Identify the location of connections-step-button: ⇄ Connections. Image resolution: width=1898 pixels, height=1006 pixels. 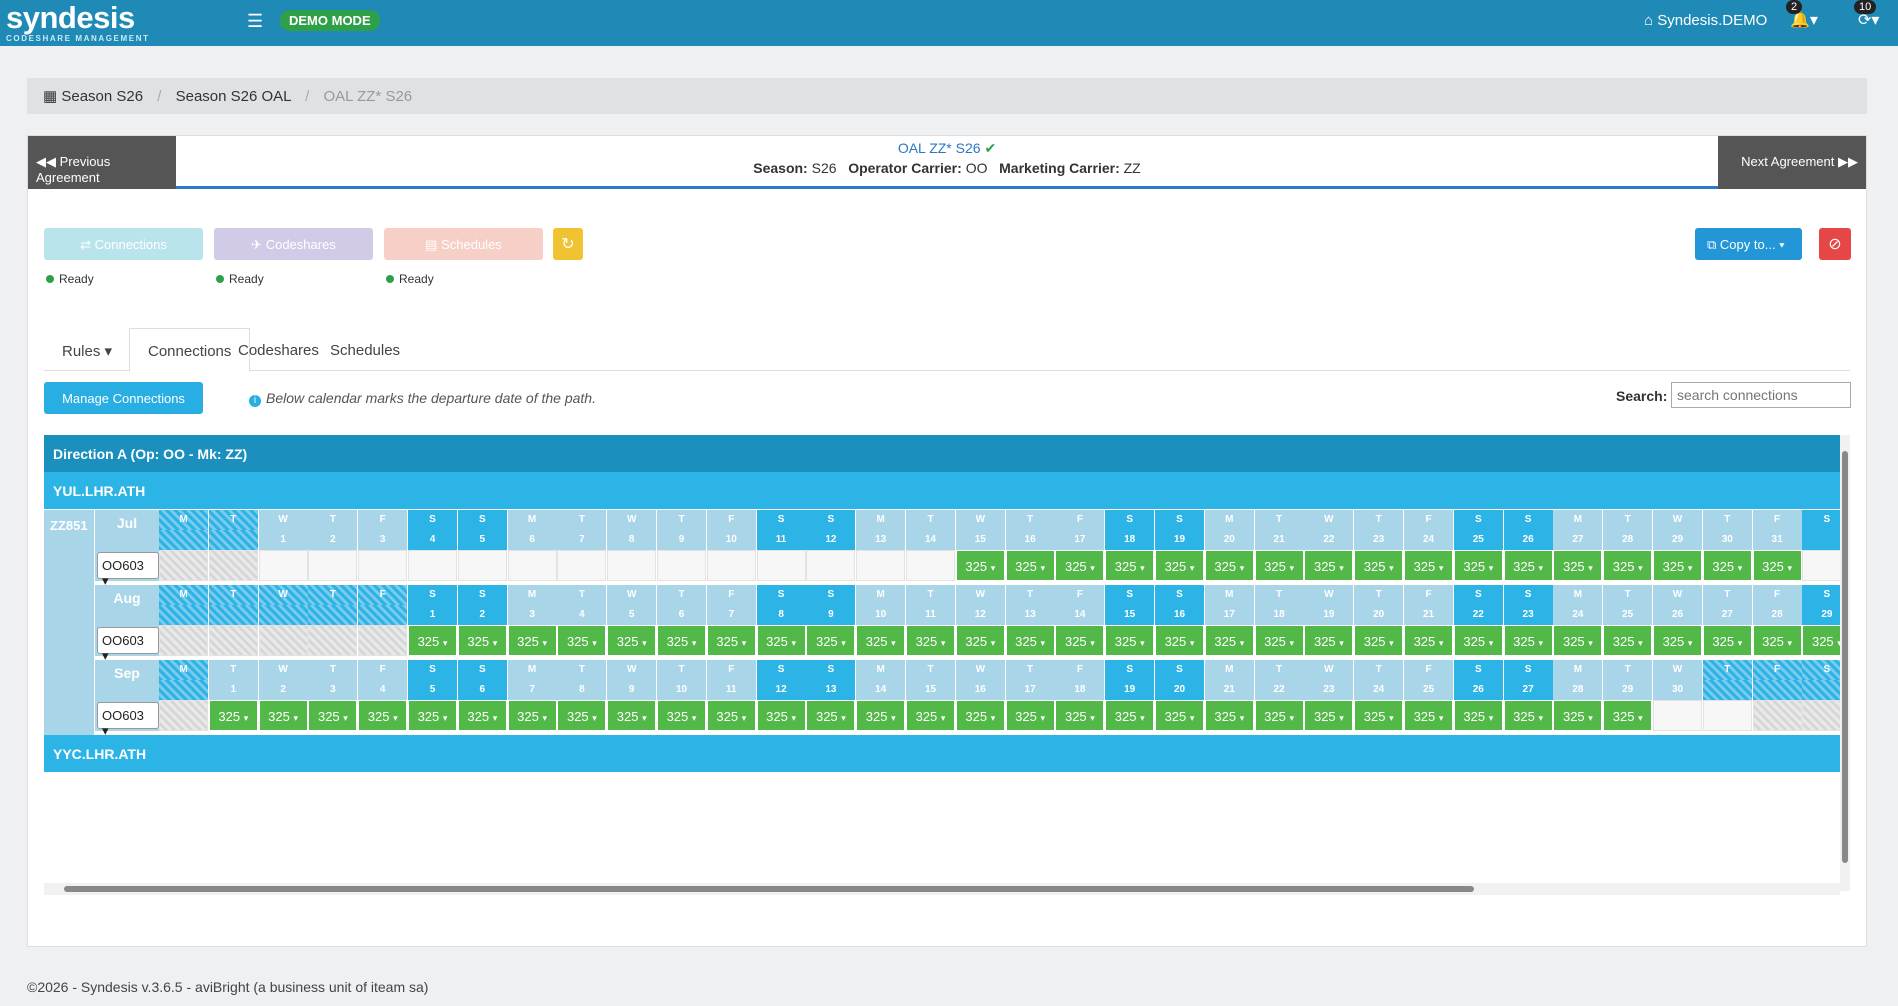
(123, 244).